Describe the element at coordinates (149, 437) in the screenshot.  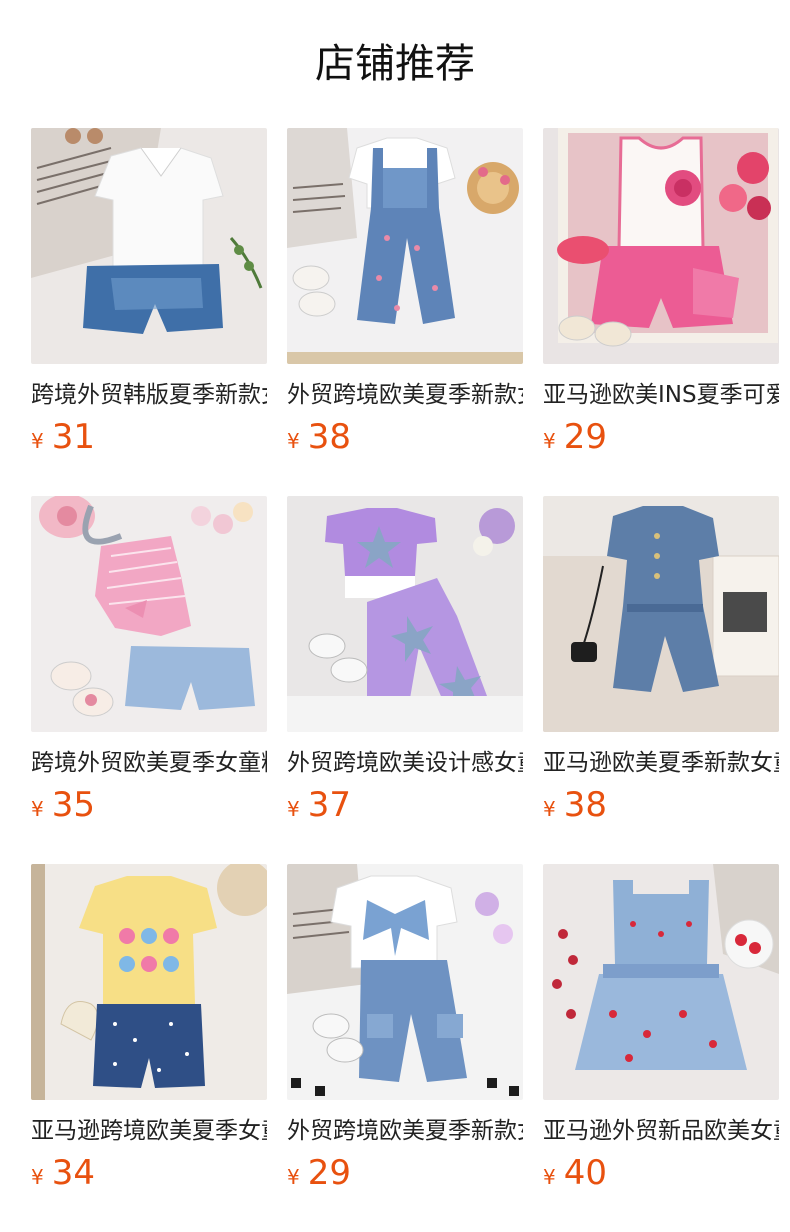
I see `product-price: ¥31` at that location.